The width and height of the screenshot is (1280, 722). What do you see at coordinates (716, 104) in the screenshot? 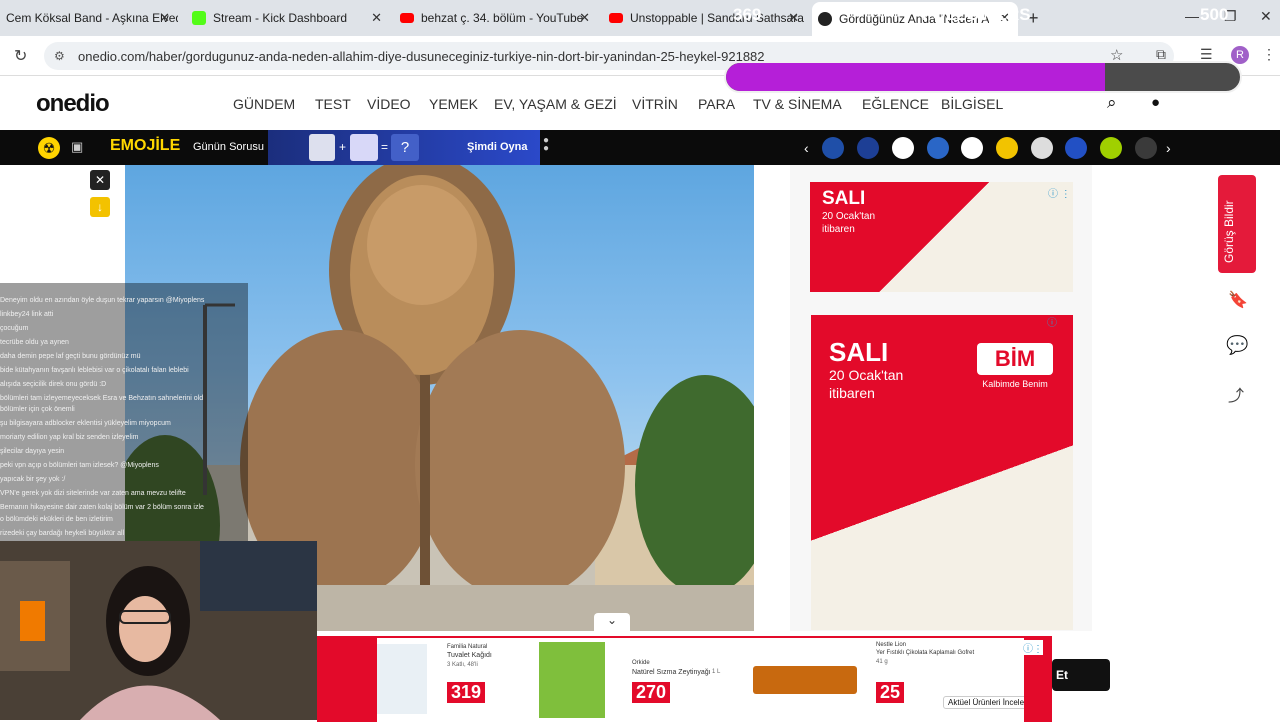
I see `nav-para: PARA` at bounding box center [716, 104].